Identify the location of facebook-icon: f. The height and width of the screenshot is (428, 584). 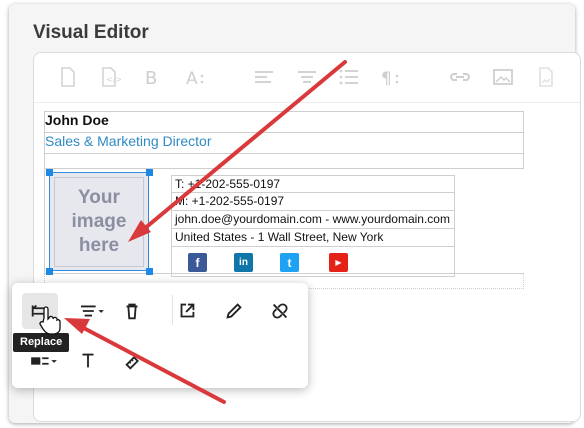
(197, 262).